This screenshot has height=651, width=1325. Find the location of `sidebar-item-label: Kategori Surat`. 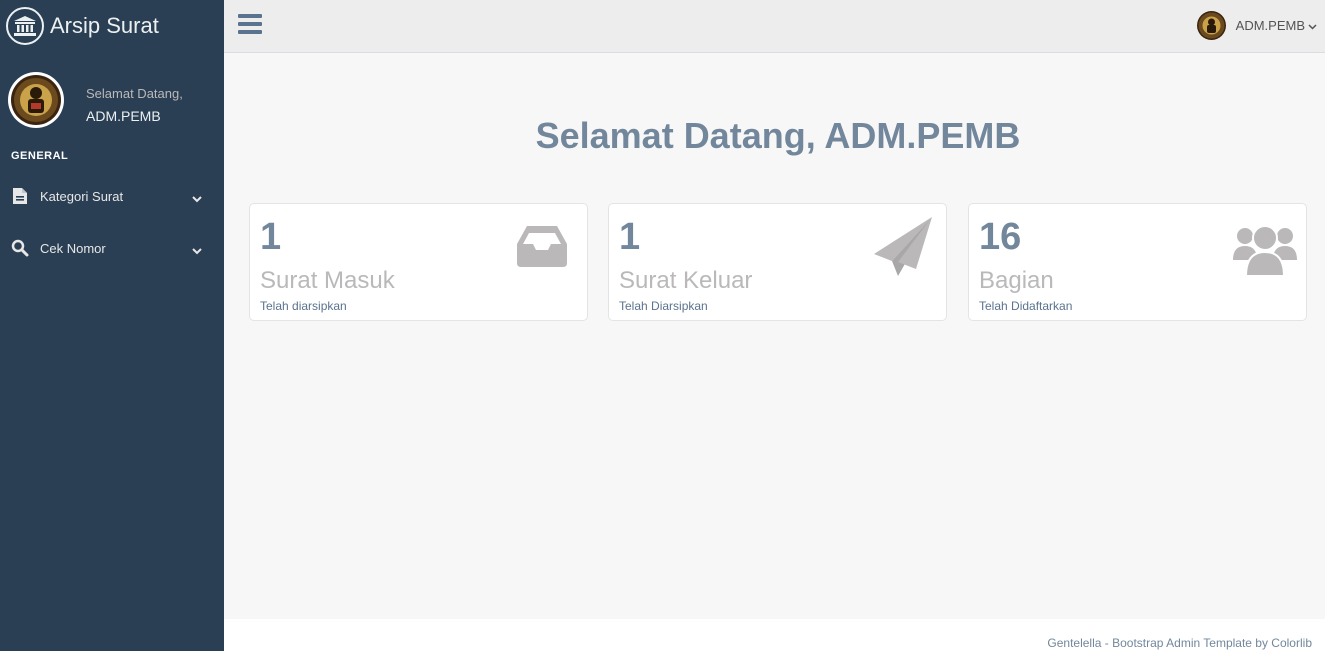

sidebar-item-label: Kategori Surat is located at coordinates (82, 196).